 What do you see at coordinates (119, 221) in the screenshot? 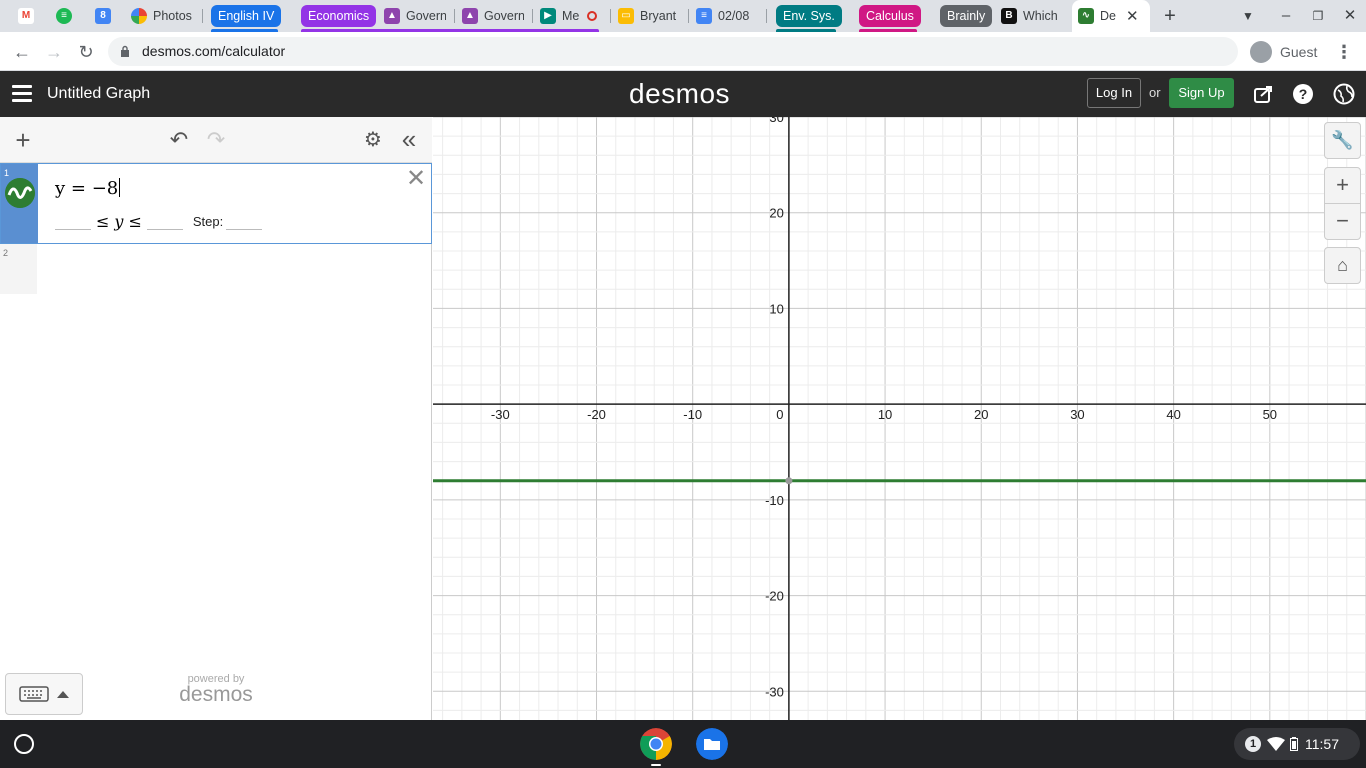
I see `domain-variable: y` at bounding box center [119, 221].